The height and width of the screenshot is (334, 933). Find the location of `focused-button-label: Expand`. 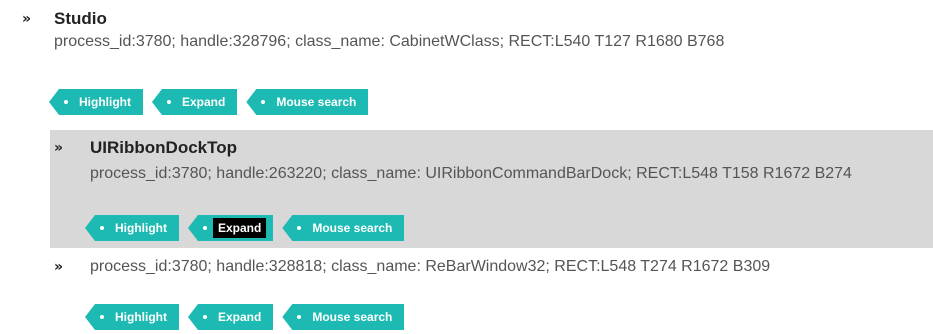

focused-button-label: Expand is located at coordinates (239, 228).